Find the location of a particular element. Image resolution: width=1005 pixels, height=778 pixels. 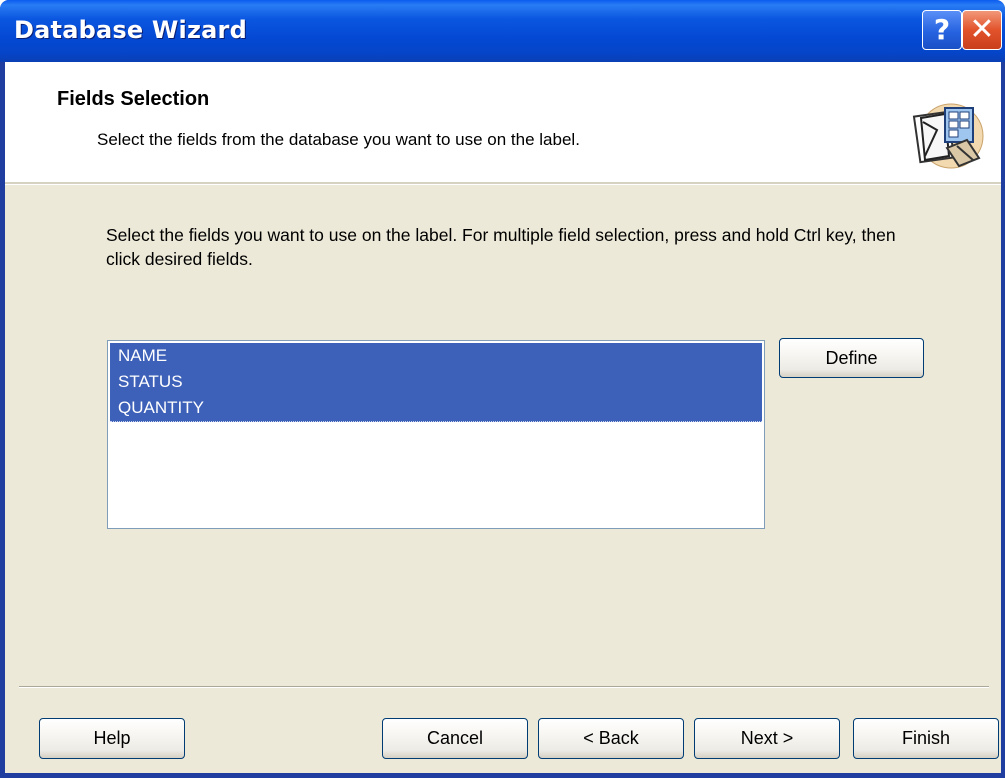

question-icon: ? is located at coordinates (942, 29).